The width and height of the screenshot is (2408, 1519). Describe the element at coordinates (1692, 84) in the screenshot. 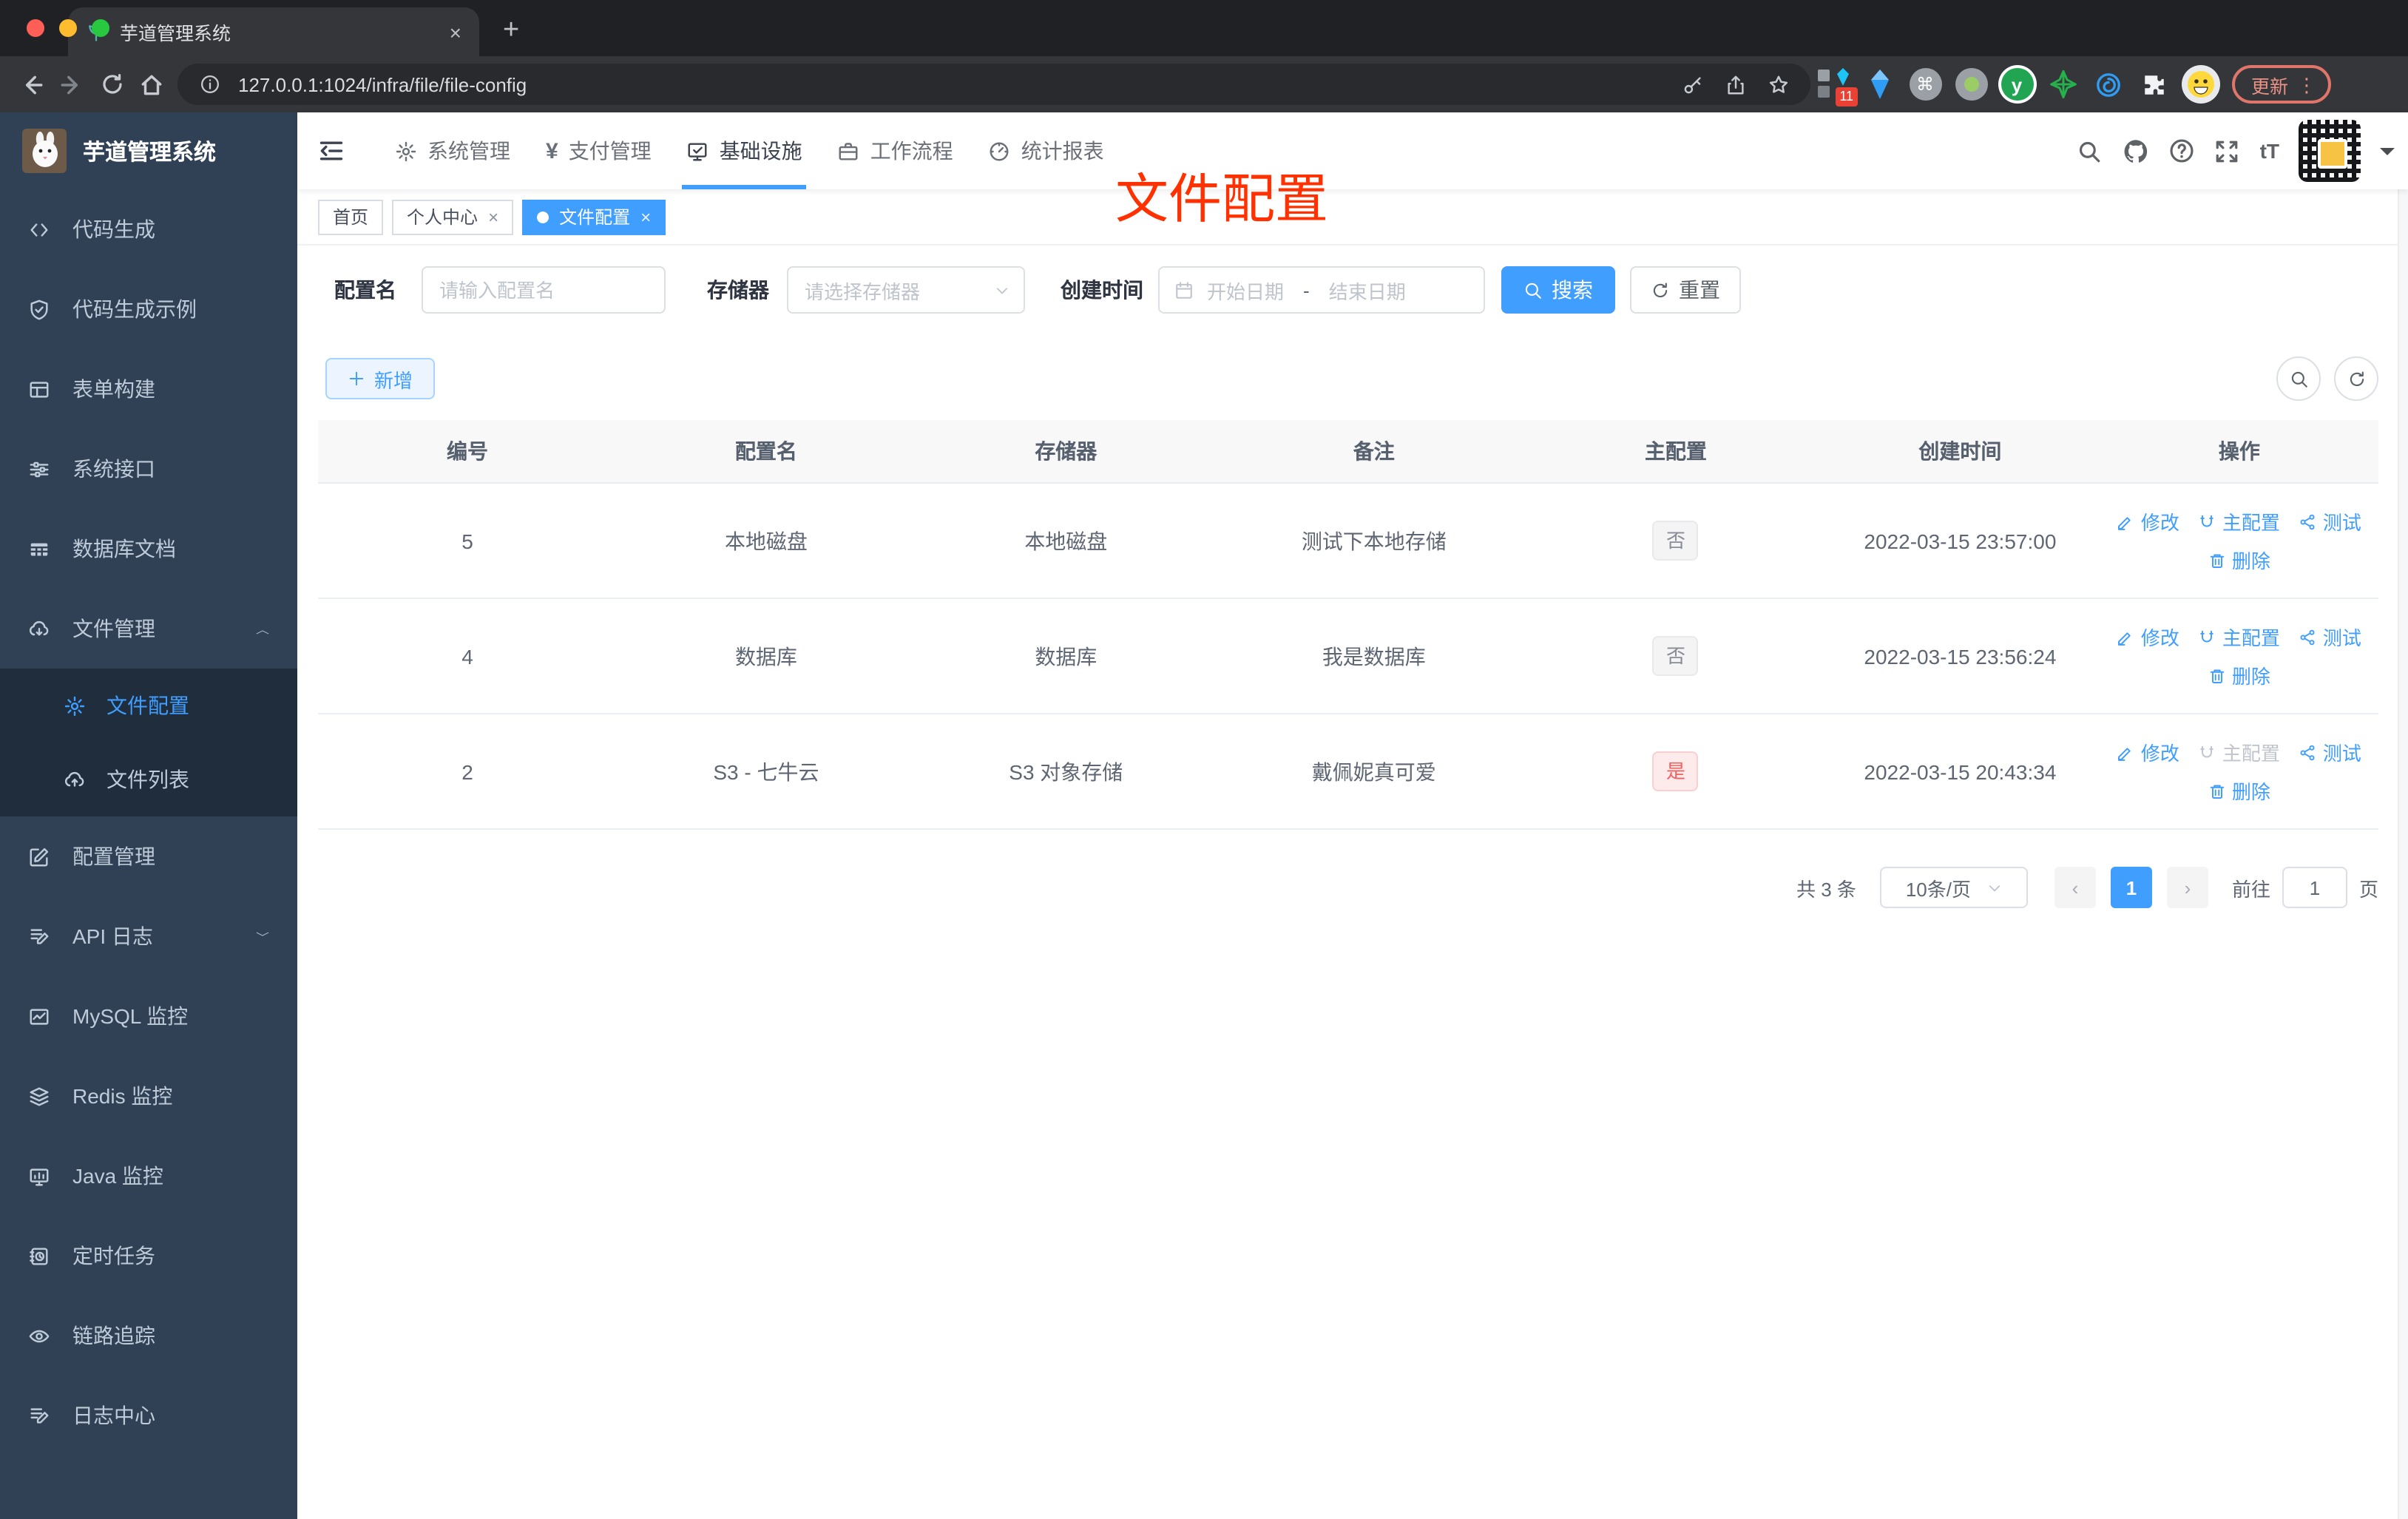

I see `password-key-icon` at that location.